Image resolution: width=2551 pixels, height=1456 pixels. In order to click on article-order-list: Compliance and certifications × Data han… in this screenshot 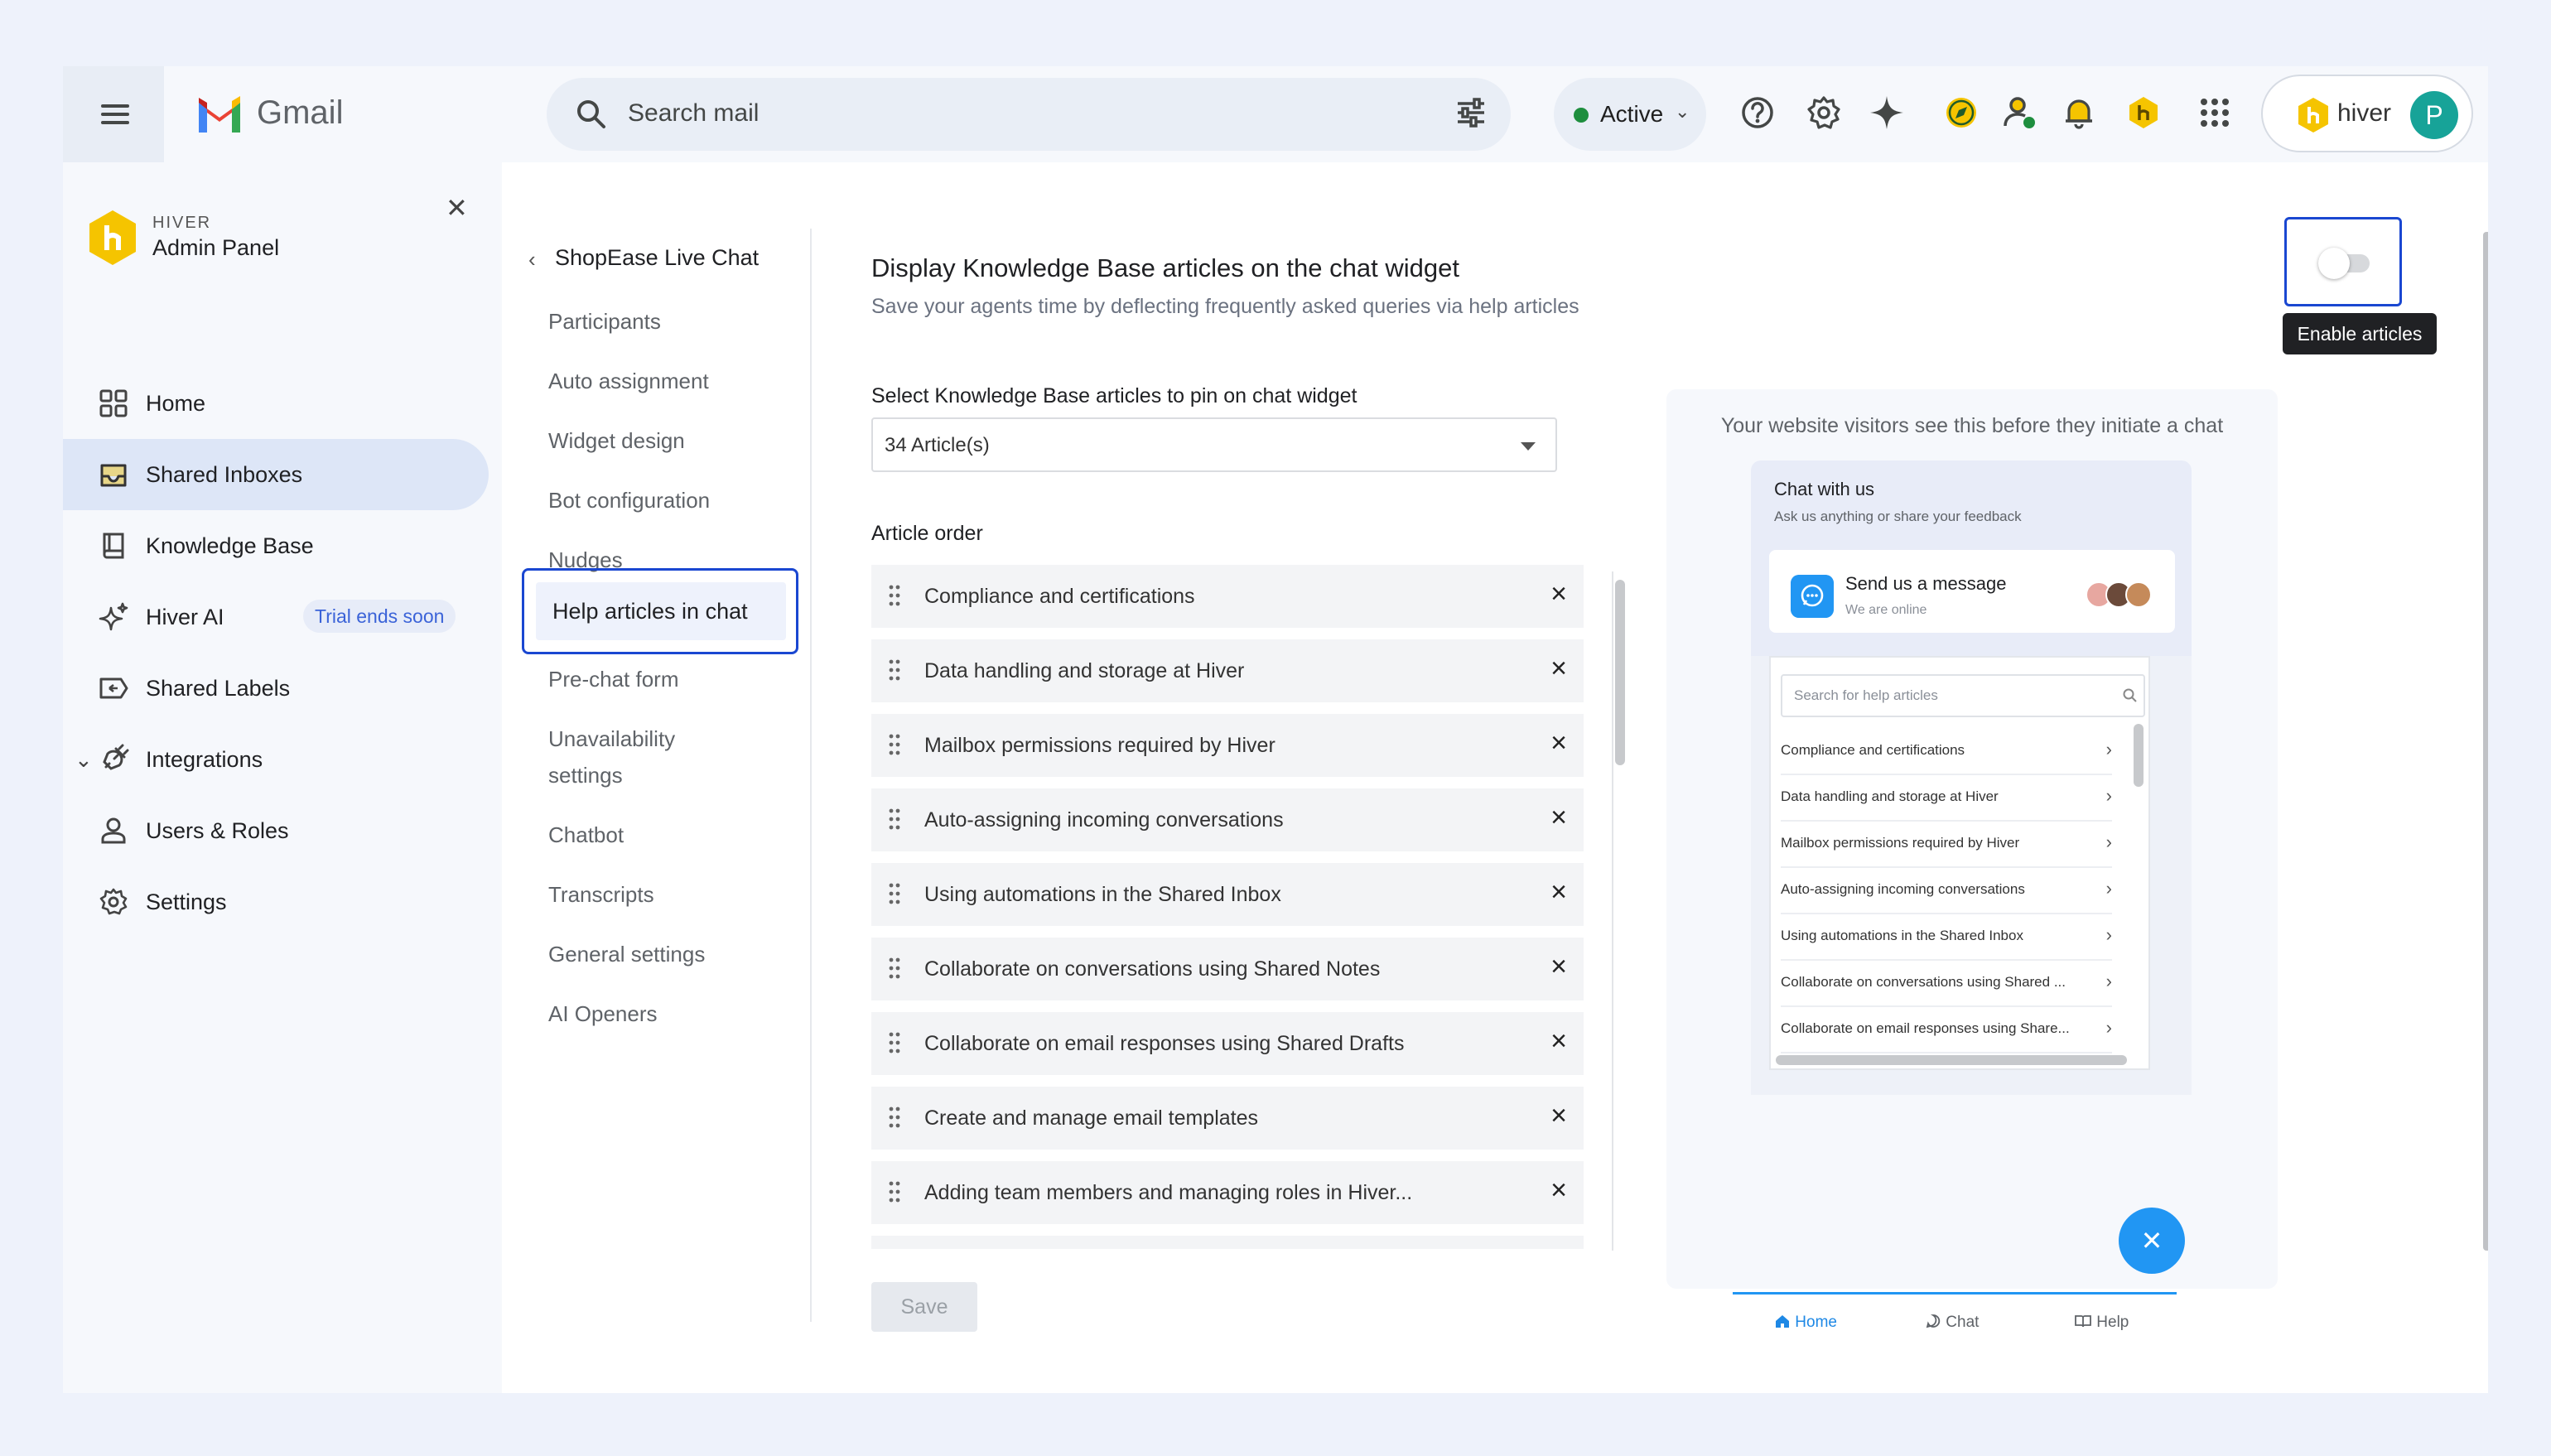, I will do `click(1227, 907)`.